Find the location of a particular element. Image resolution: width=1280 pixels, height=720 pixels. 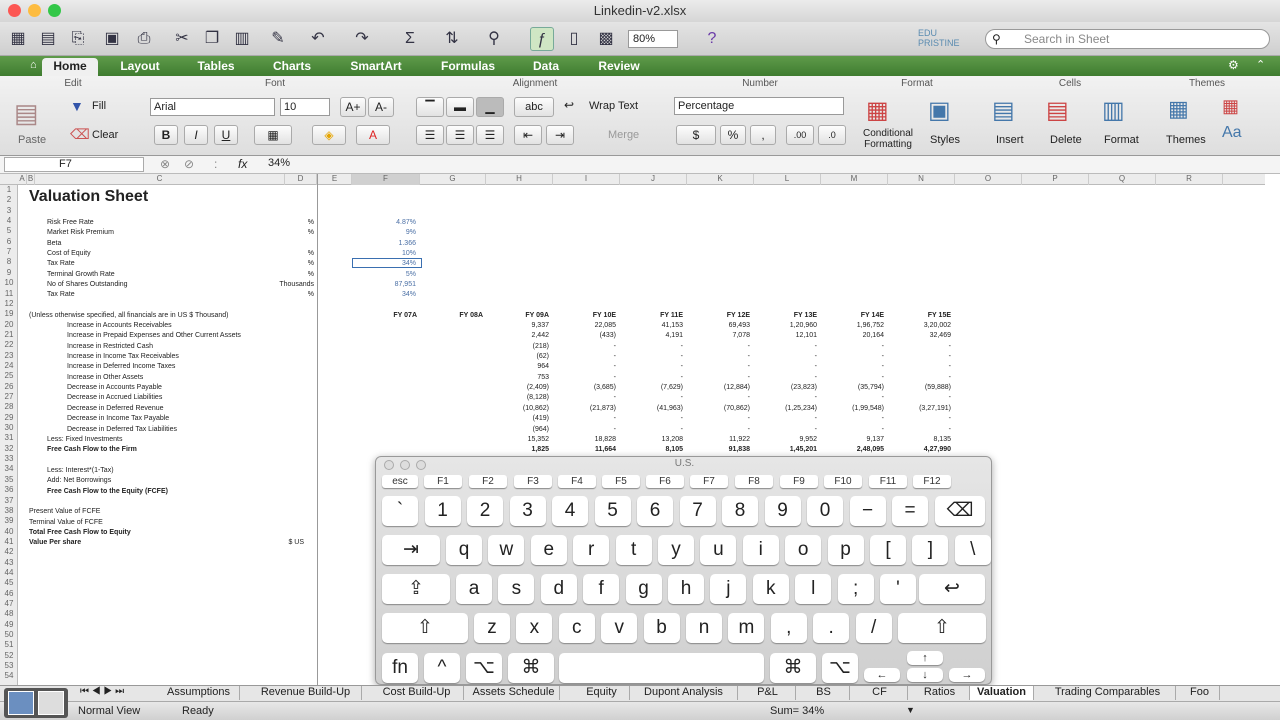

row-number: 36 is located at coordinates (9, 489).